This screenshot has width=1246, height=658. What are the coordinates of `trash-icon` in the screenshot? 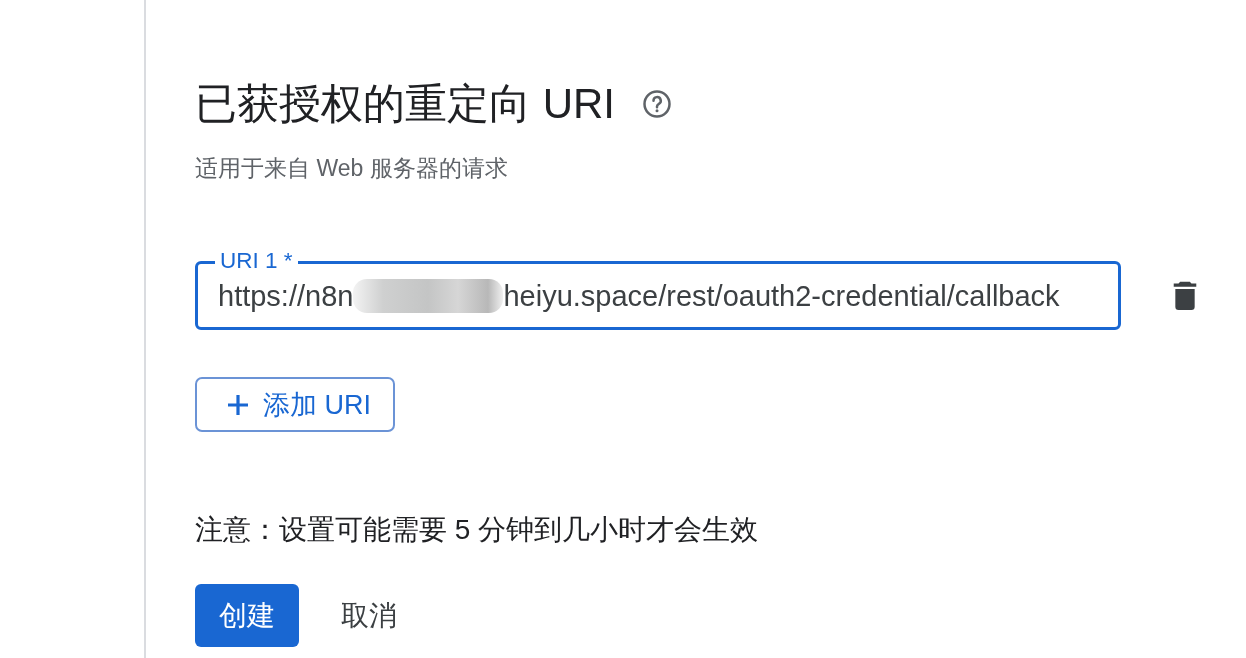 It's located at (1185, 295).